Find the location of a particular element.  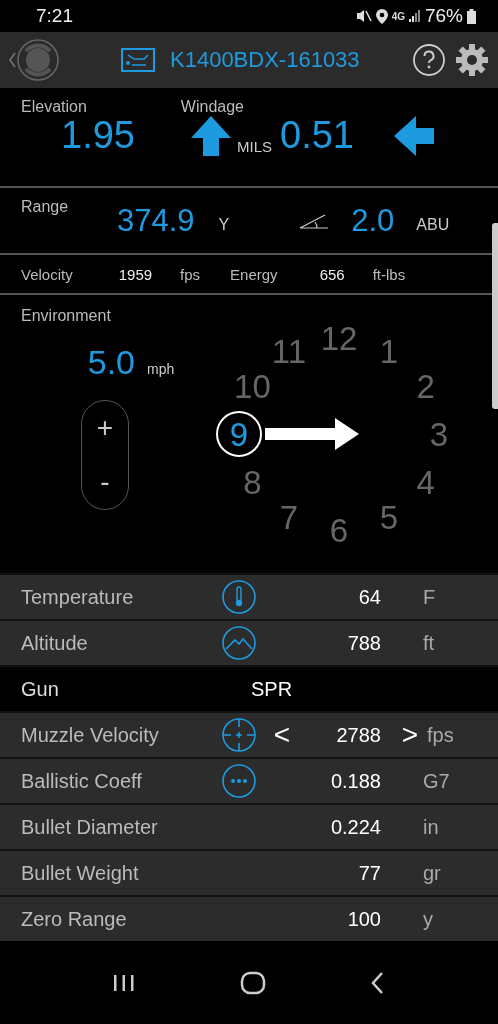

setting-unit: gr is located at coordinates (432, 873).